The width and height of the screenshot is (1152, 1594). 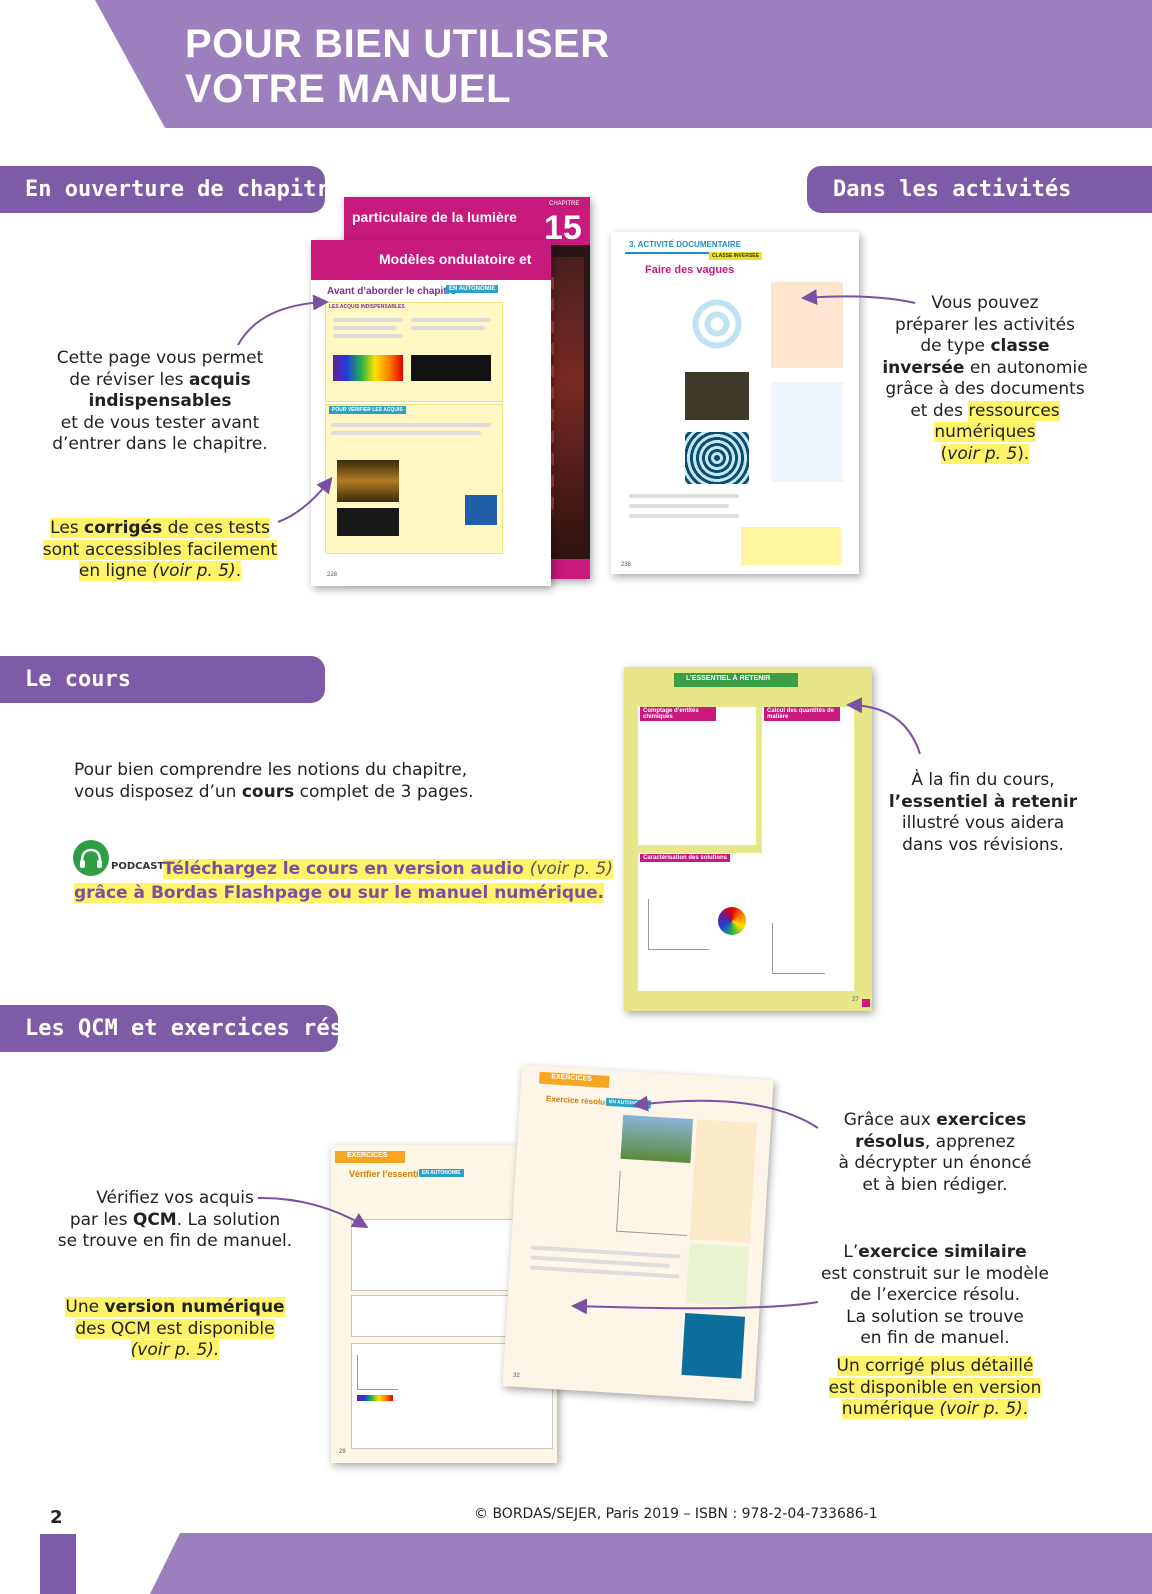 What do you see at coordinates (171, 189) in the screenshot?
I see `section-ouverture: En ouverture de chapitre` at bounding box center [171, 189].